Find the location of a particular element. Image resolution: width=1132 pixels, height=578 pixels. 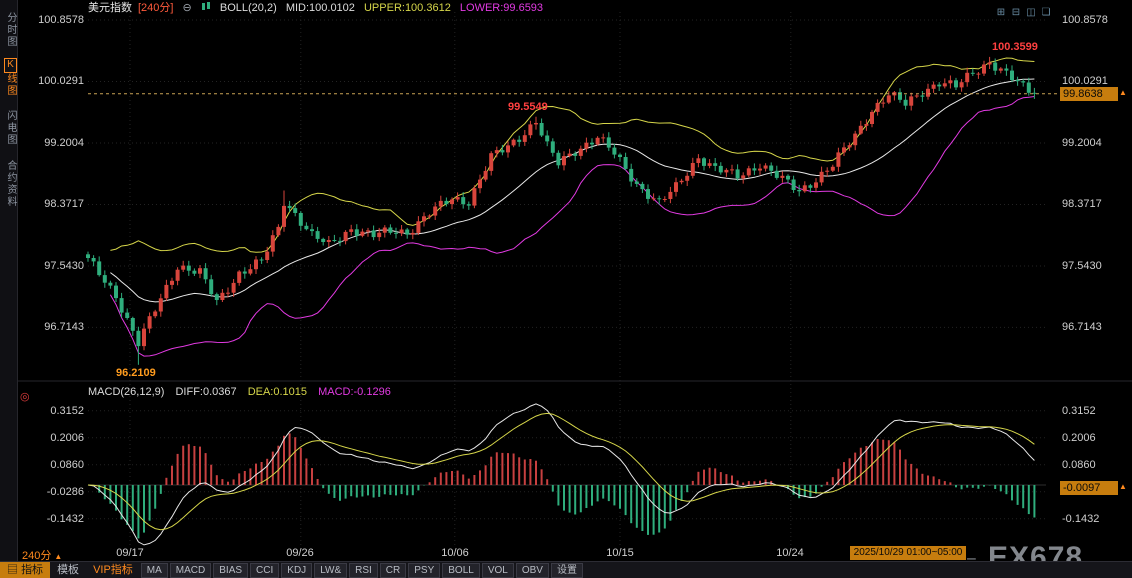

indicator-button-psy: PSY is located at coordinates (424, 570).